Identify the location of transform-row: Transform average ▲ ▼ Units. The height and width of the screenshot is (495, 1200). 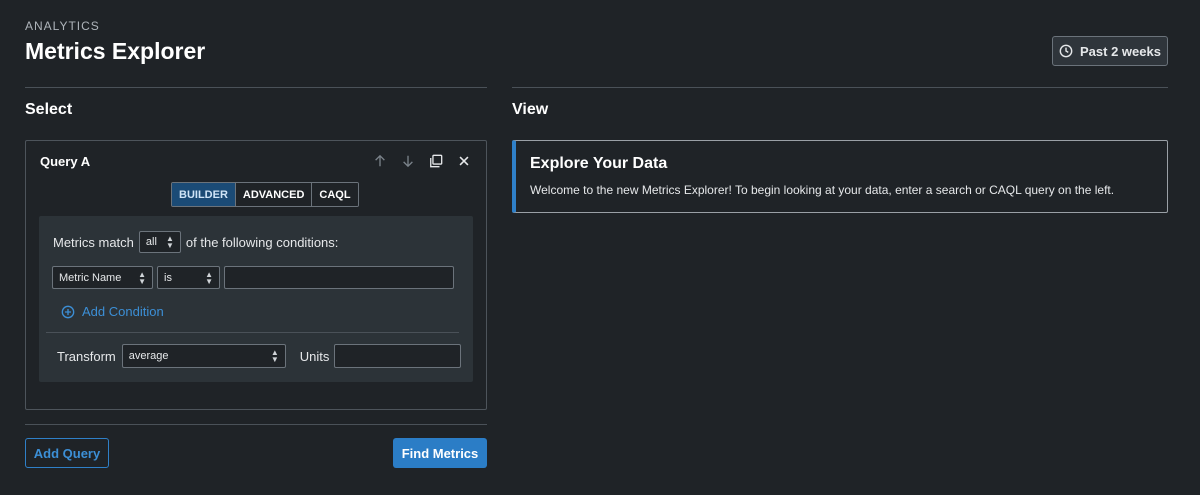
(259, 356).